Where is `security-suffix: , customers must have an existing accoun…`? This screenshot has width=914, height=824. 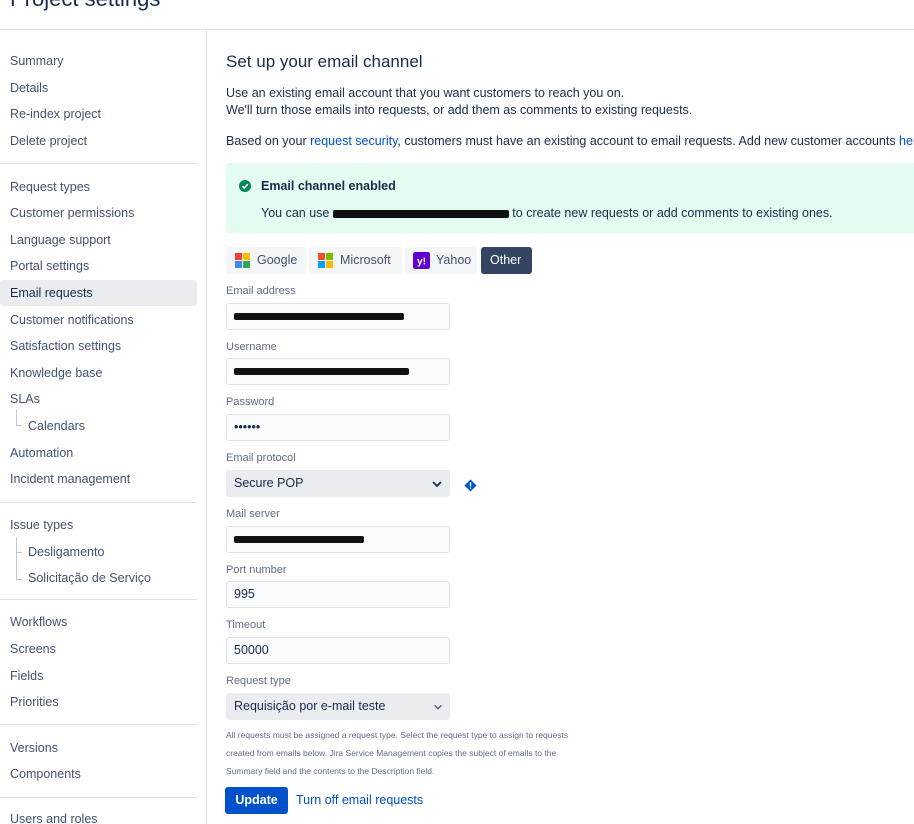
security-suffix: , customers must have an existing accoun… is located at coordinates (648, 141).